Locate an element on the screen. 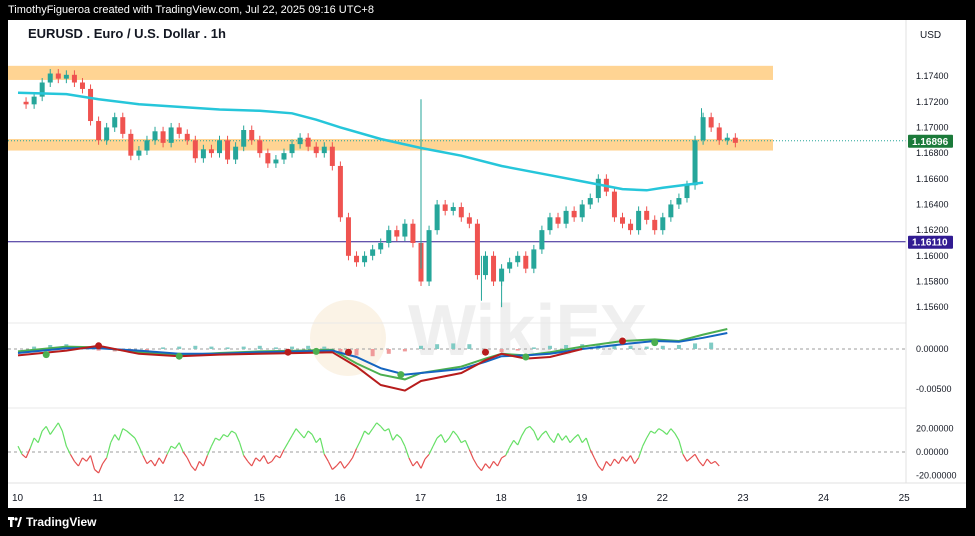 This screenshot has height=536, width=975. time-axis: 10 11 12 15 16 17 18 19 22 23 24 25 is located at coordinates (461, 498).